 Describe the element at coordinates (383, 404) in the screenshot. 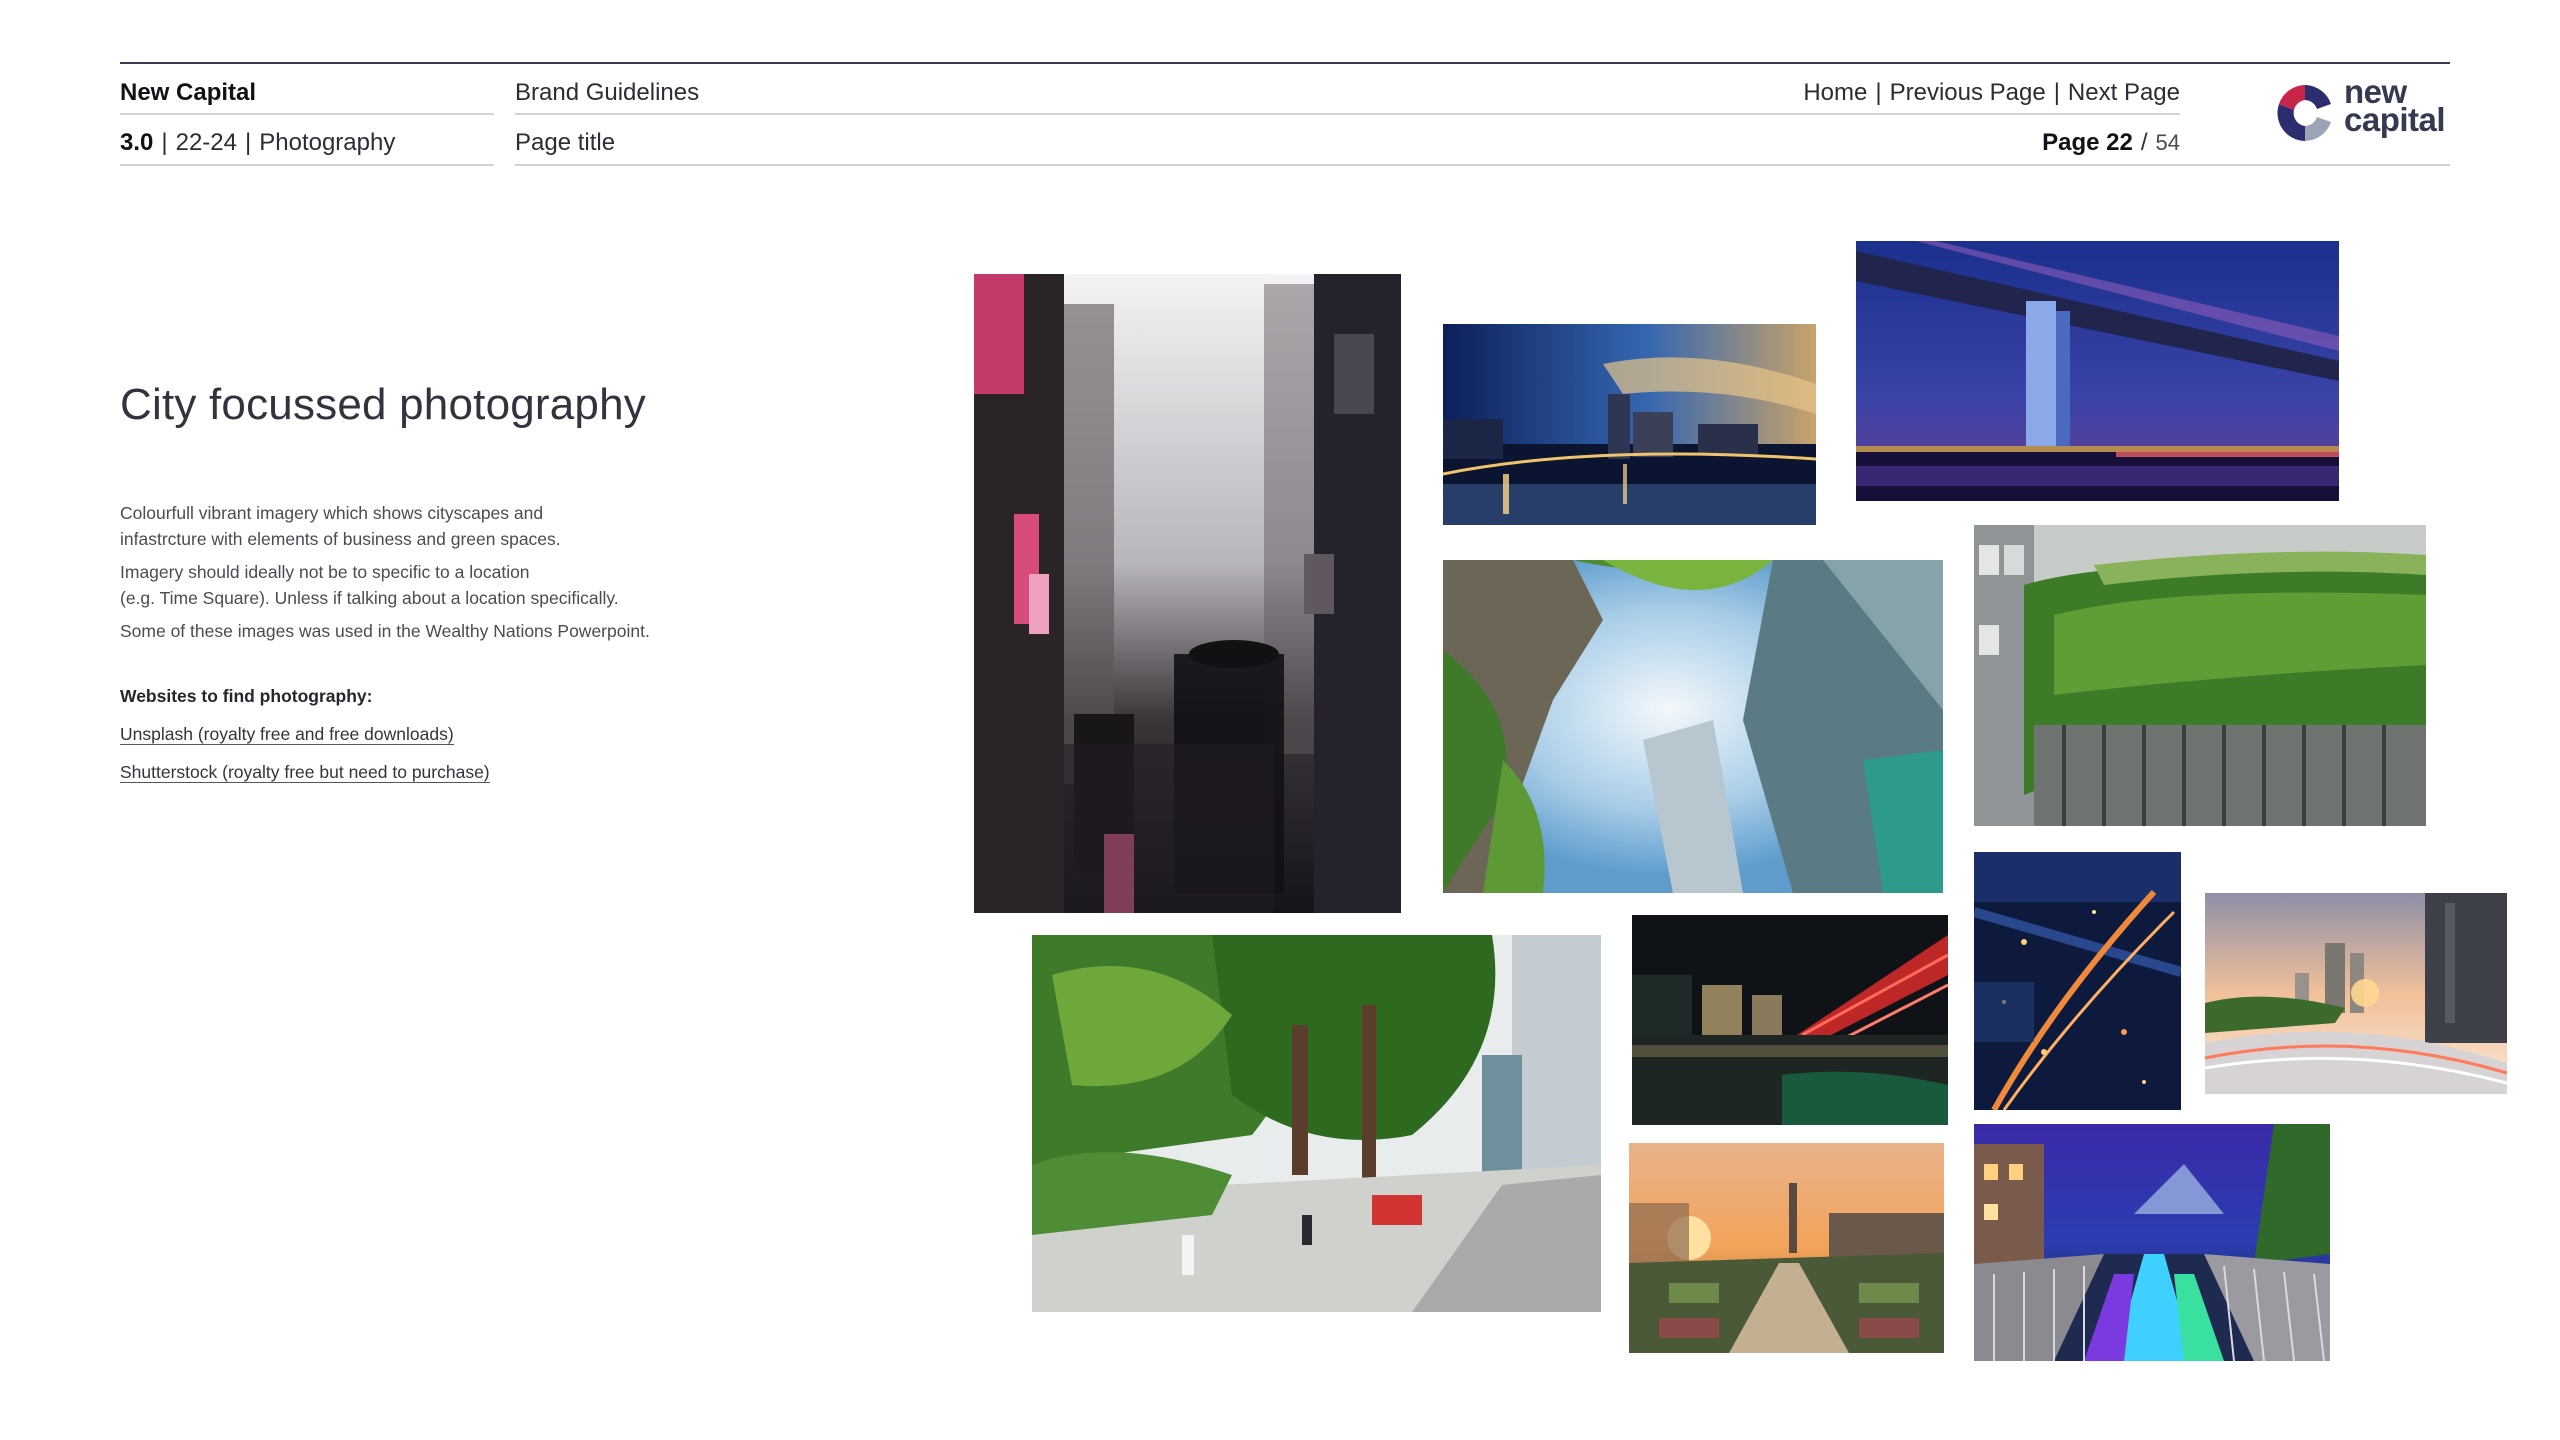

I see `section-heading: City focussed photography` at that location.